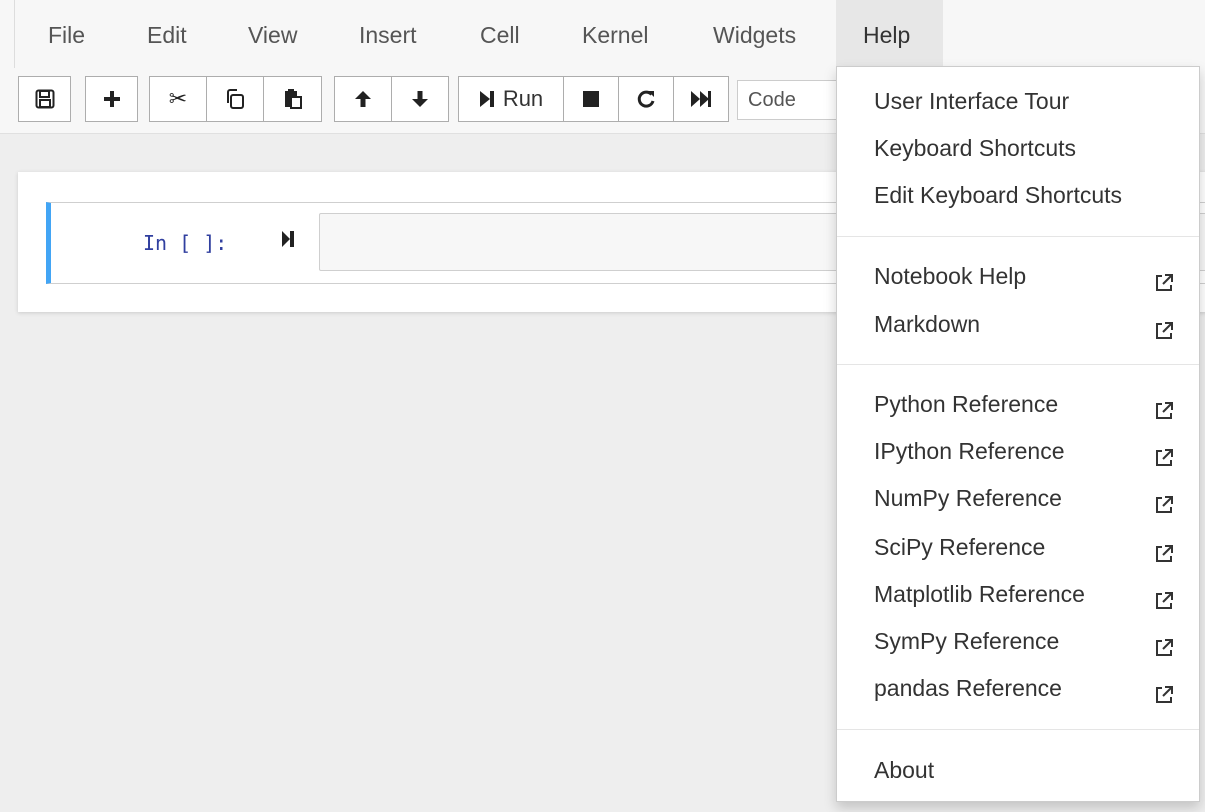 The width and height of the screenshot is (1205, 812). I want to click on copy-icon, so click(235, 99).